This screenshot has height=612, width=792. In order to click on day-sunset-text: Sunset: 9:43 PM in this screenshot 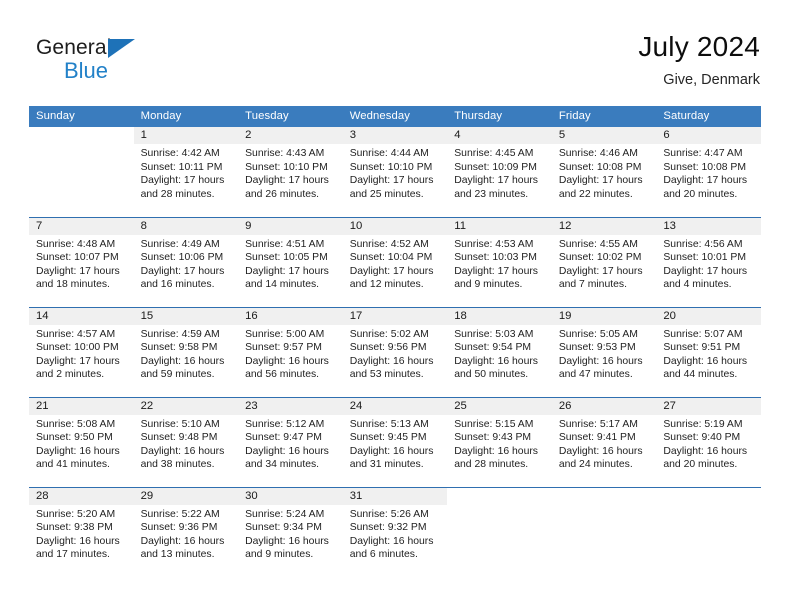, I will do `click(493, 438)`.